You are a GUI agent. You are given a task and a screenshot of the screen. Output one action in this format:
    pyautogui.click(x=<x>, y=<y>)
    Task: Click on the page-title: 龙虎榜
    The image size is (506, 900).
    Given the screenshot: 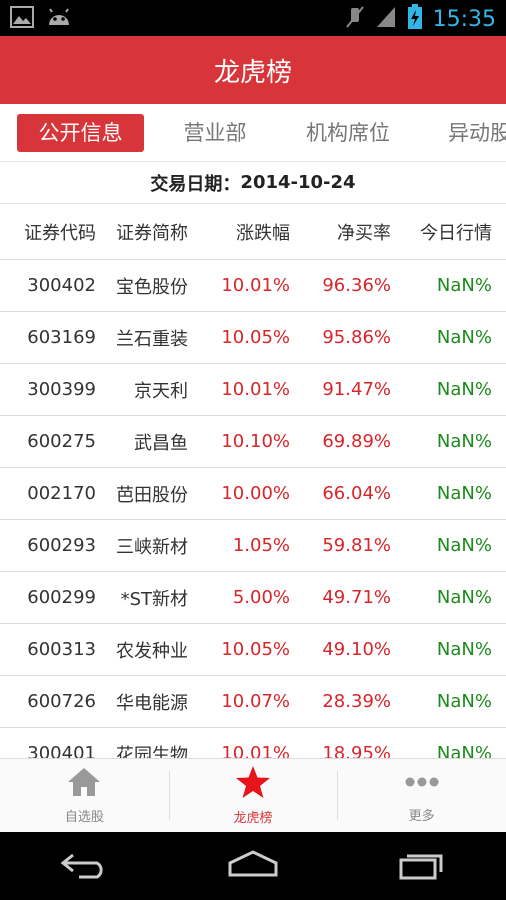 What is the action you would take?
    pyautogui.click(x=252, y=72)
    